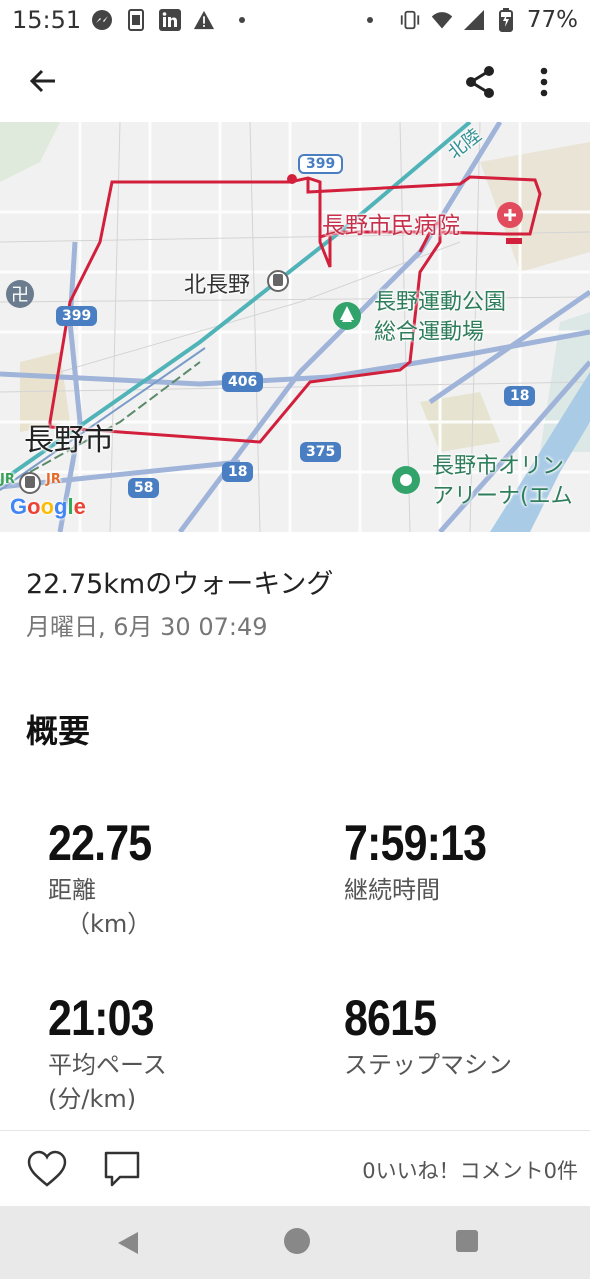 This screenshot has width=590, height=1279. Describe the element at coordinates (295, 20) in the screenshot. I see `status-bar: 15:51 77%` at that location.